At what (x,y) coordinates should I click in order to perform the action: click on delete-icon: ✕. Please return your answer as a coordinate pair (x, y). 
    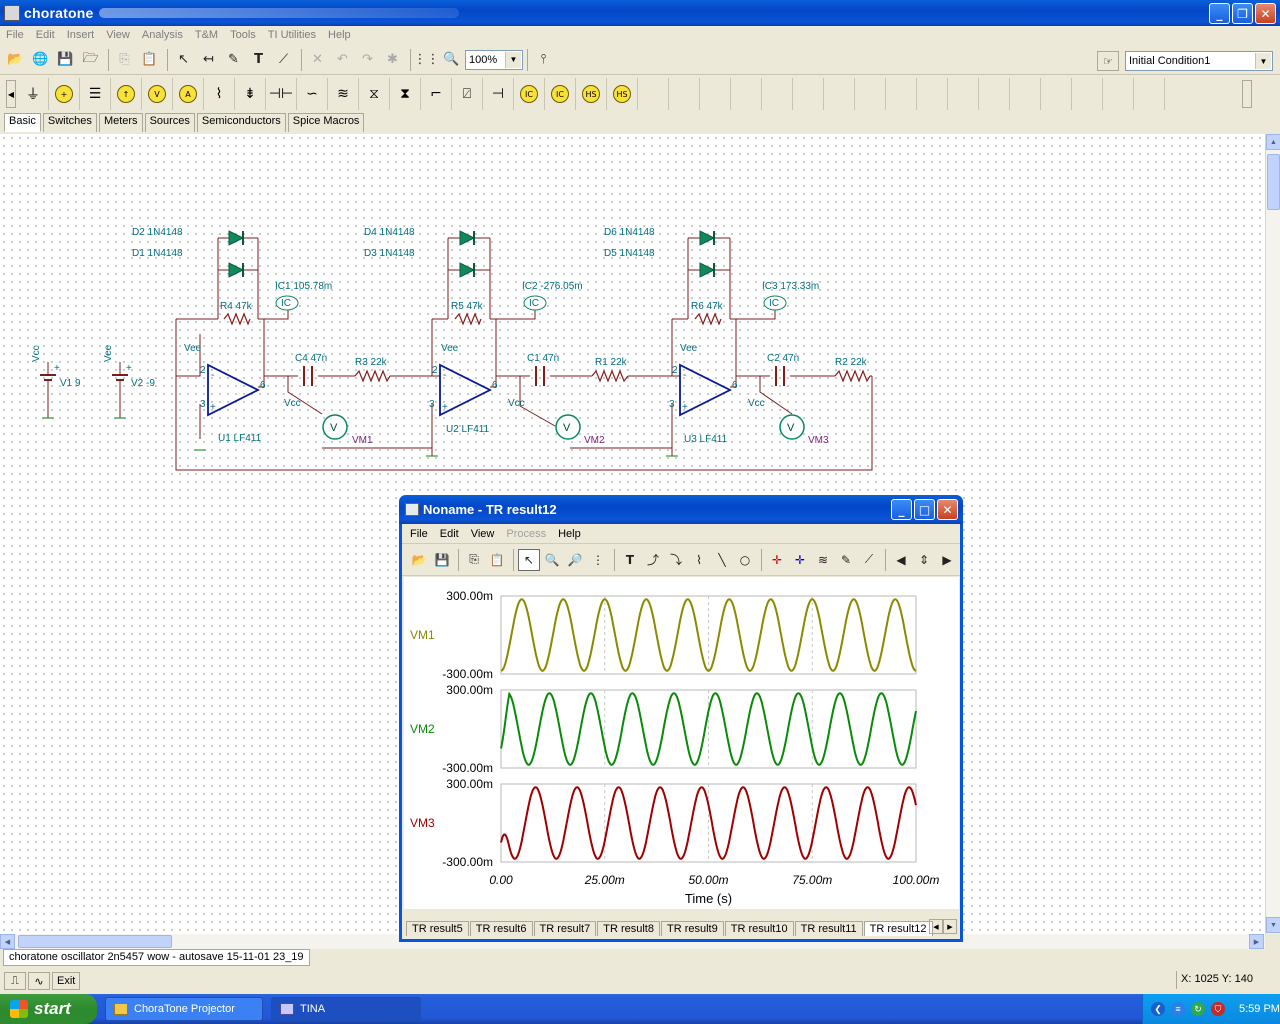
    Looking at the image, I should click on (317, 59).